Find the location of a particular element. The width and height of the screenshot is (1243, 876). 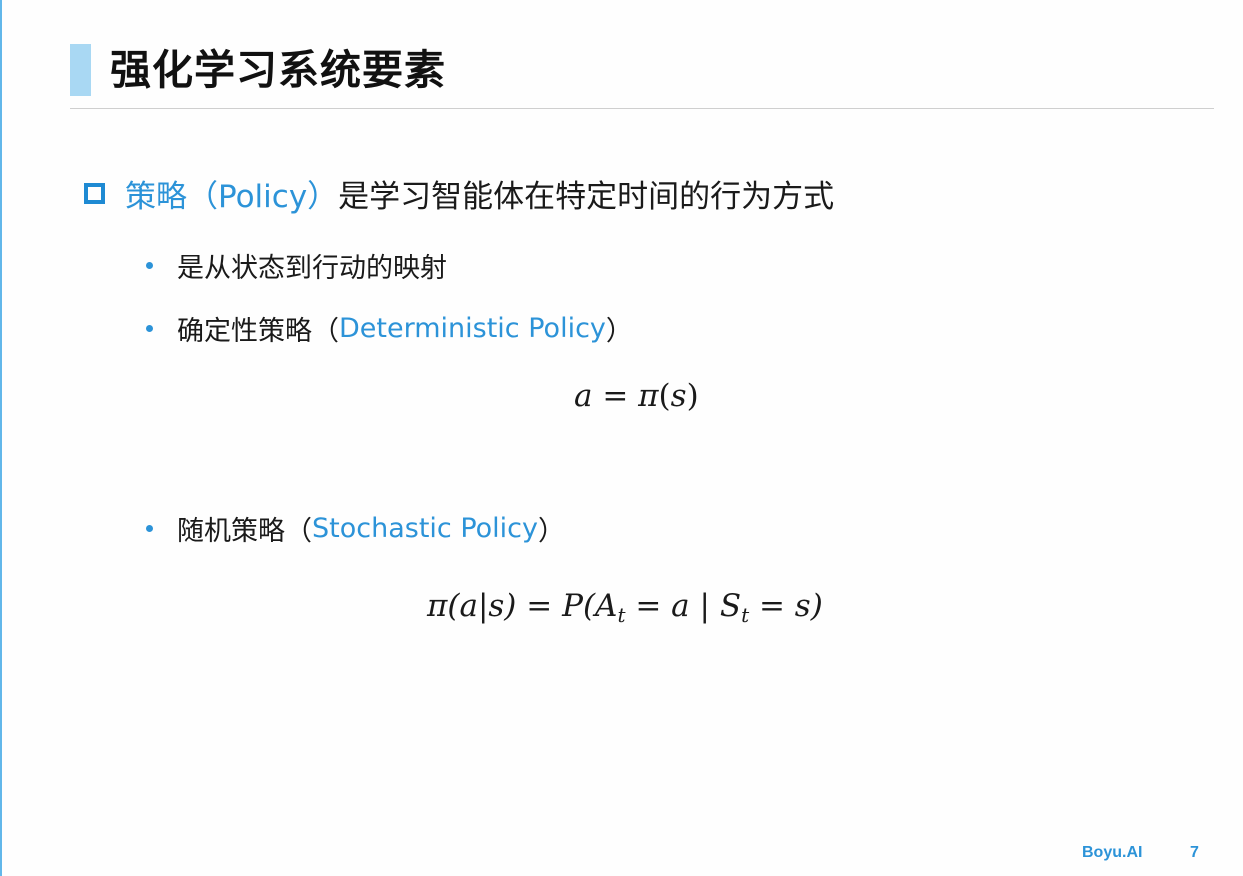

formula-close-paren: ) is located at coordinates (692, 396).